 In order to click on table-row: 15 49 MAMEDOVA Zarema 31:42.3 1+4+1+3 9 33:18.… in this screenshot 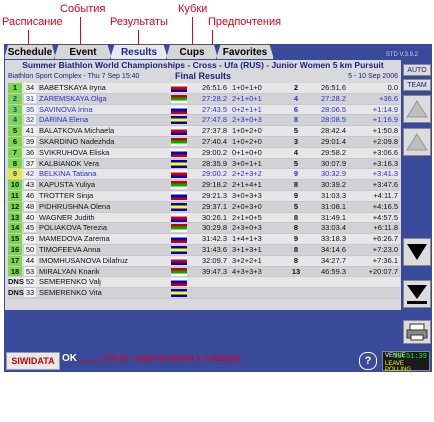, I will do `click(204, 239)`.